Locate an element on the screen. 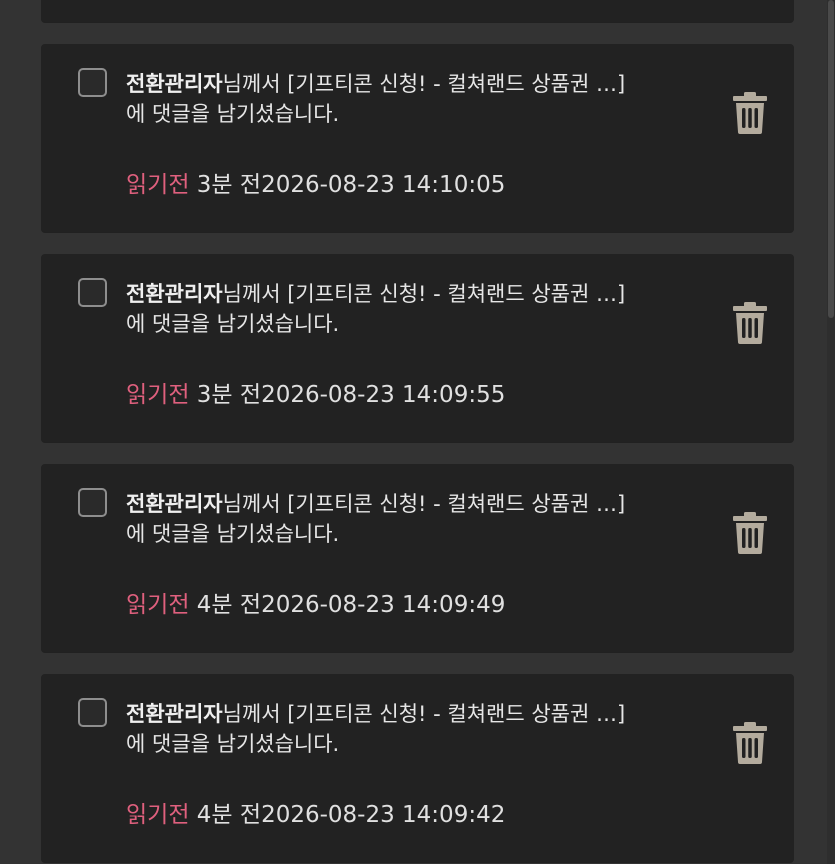 The height and width of the screenshot is (864, 835). scrollbar-track is located at coordinates (831, 432).